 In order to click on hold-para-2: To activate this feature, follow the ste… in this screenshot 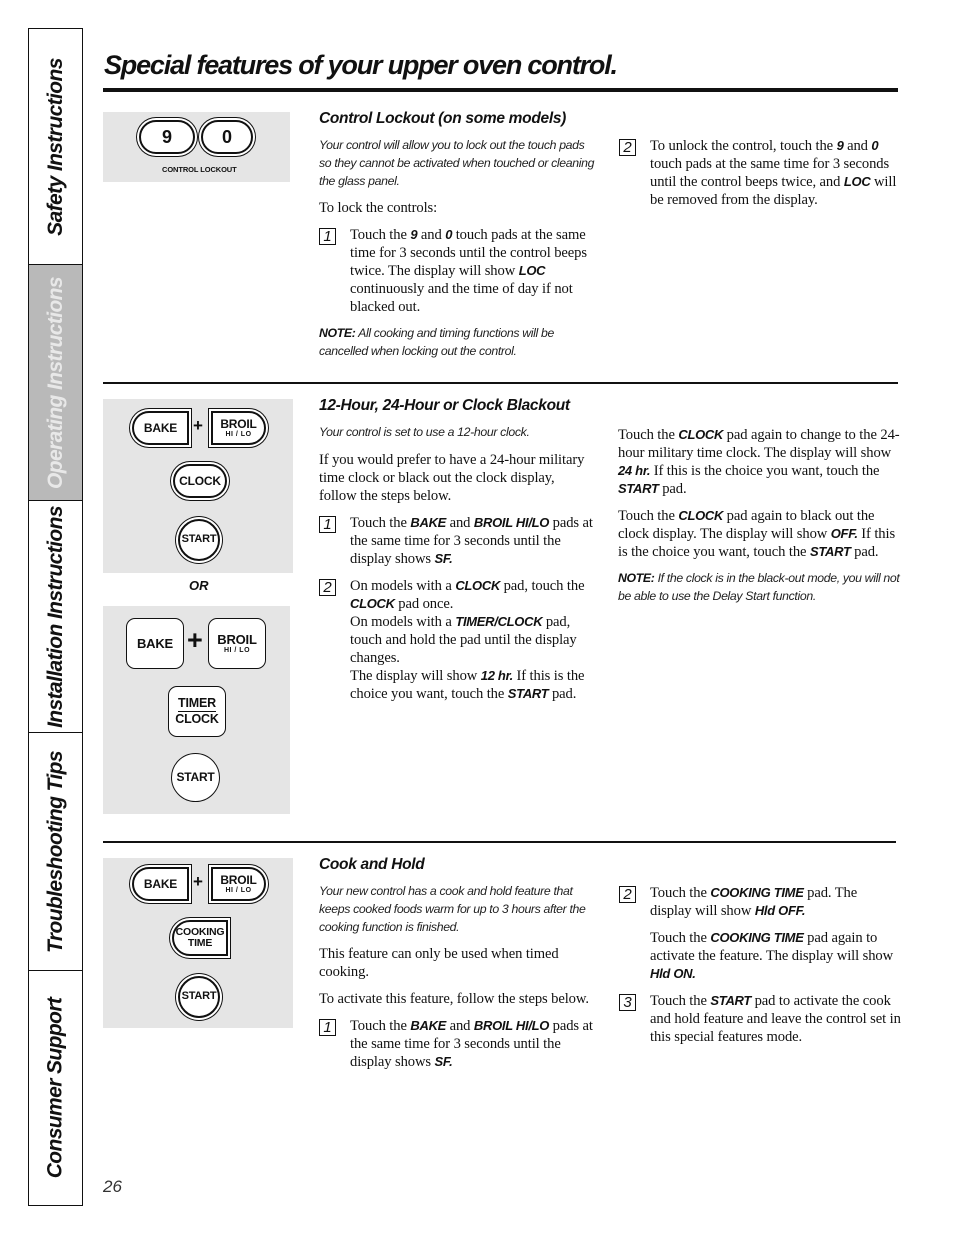, I will do `click(454, 999)`.